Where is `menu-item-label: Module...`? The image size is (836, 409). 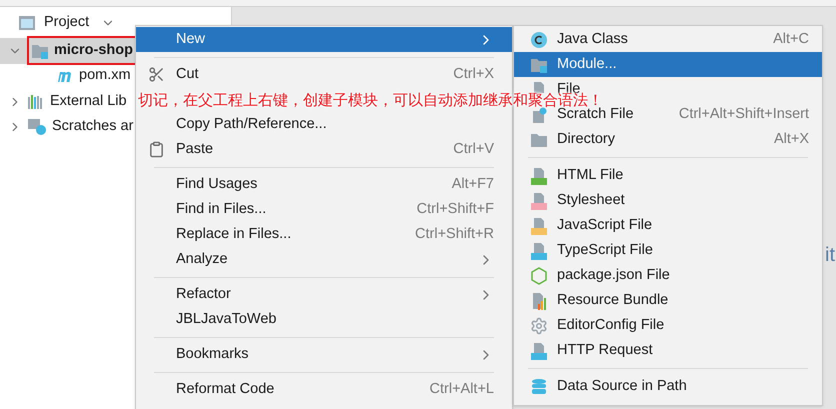
menu-item-label: Module... is located at coordinates (587, 64).